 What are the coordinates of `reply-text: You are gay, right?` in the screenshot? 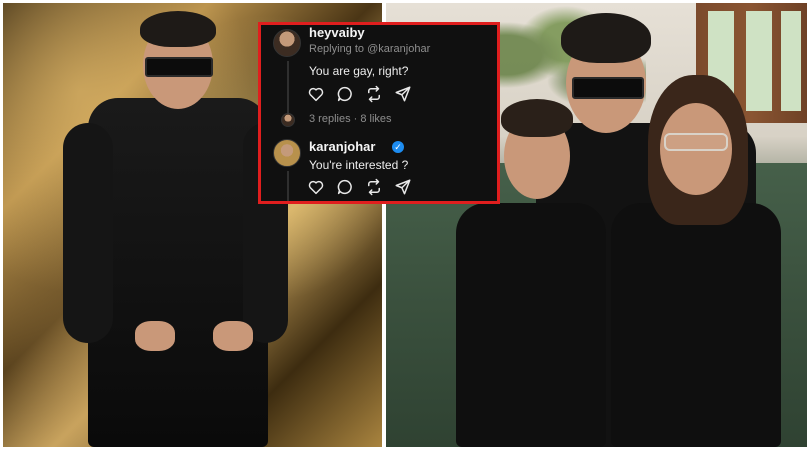 It's located at (359, 71).